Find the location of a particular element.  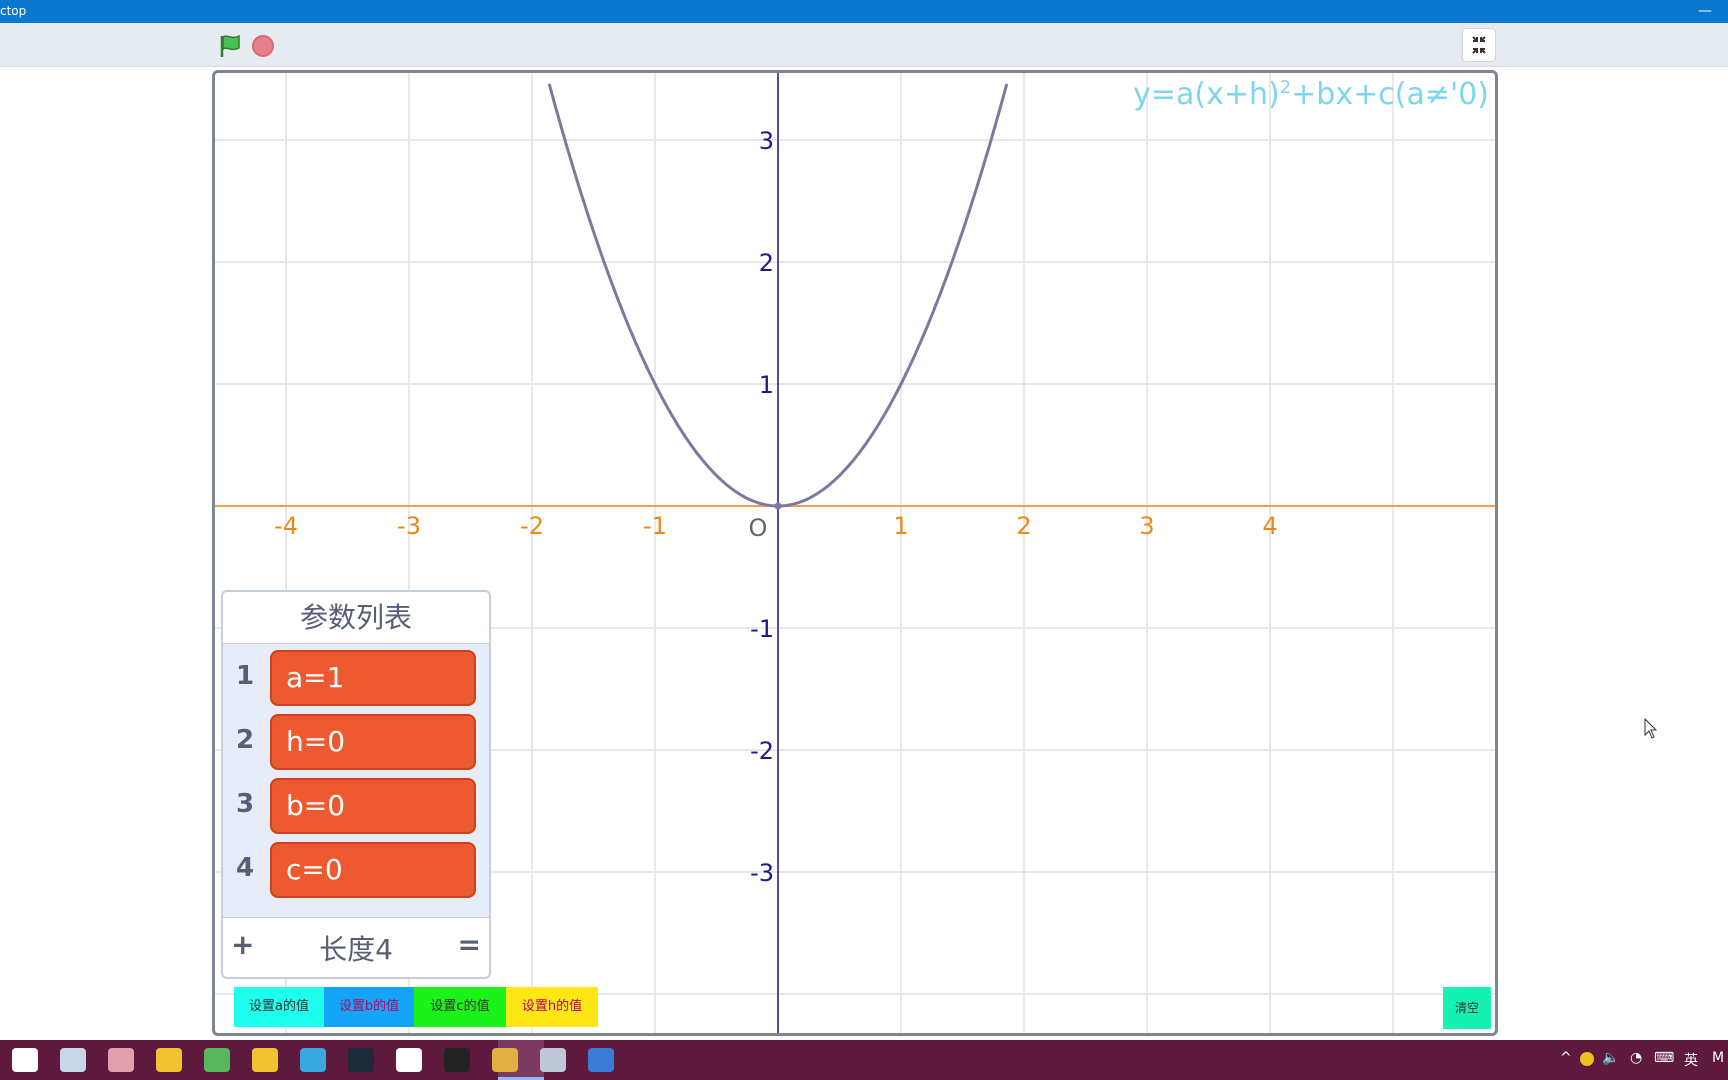

network-icon: ◔ is located at coordinates (1636, 1058).